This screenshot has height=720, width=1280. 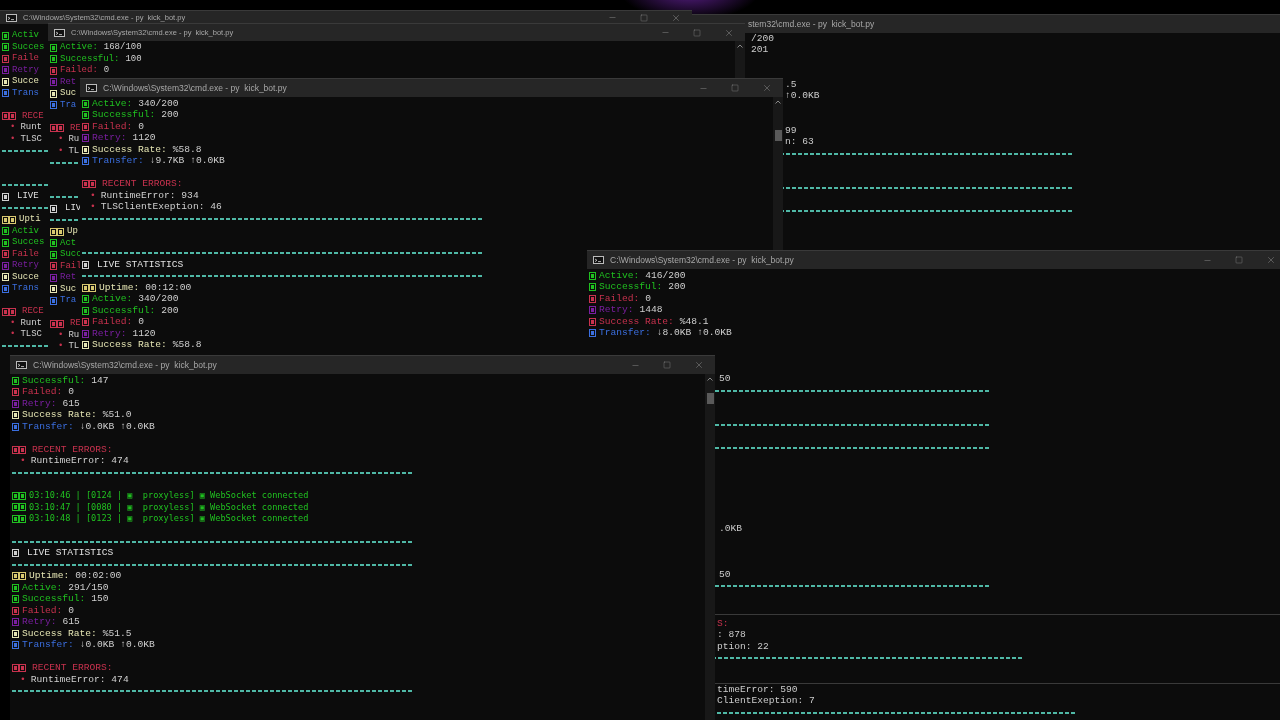 What do you see at coordinates (766, 701) in the screenshot?
I see `terminal-text: ClientExeption: 7` at bounding box center [766, 701].